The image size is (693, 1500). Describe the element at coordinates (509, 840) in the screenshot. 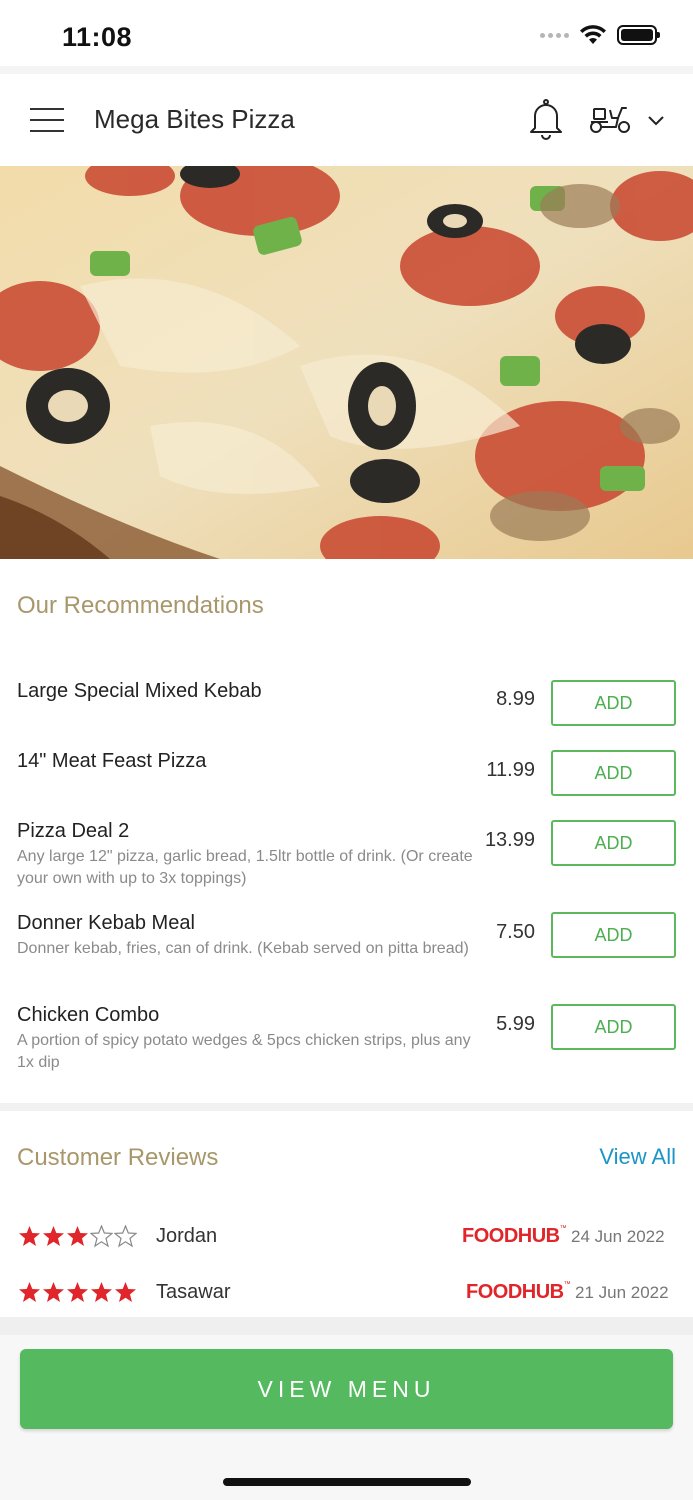

I see `item-price: 13.99` at that location.